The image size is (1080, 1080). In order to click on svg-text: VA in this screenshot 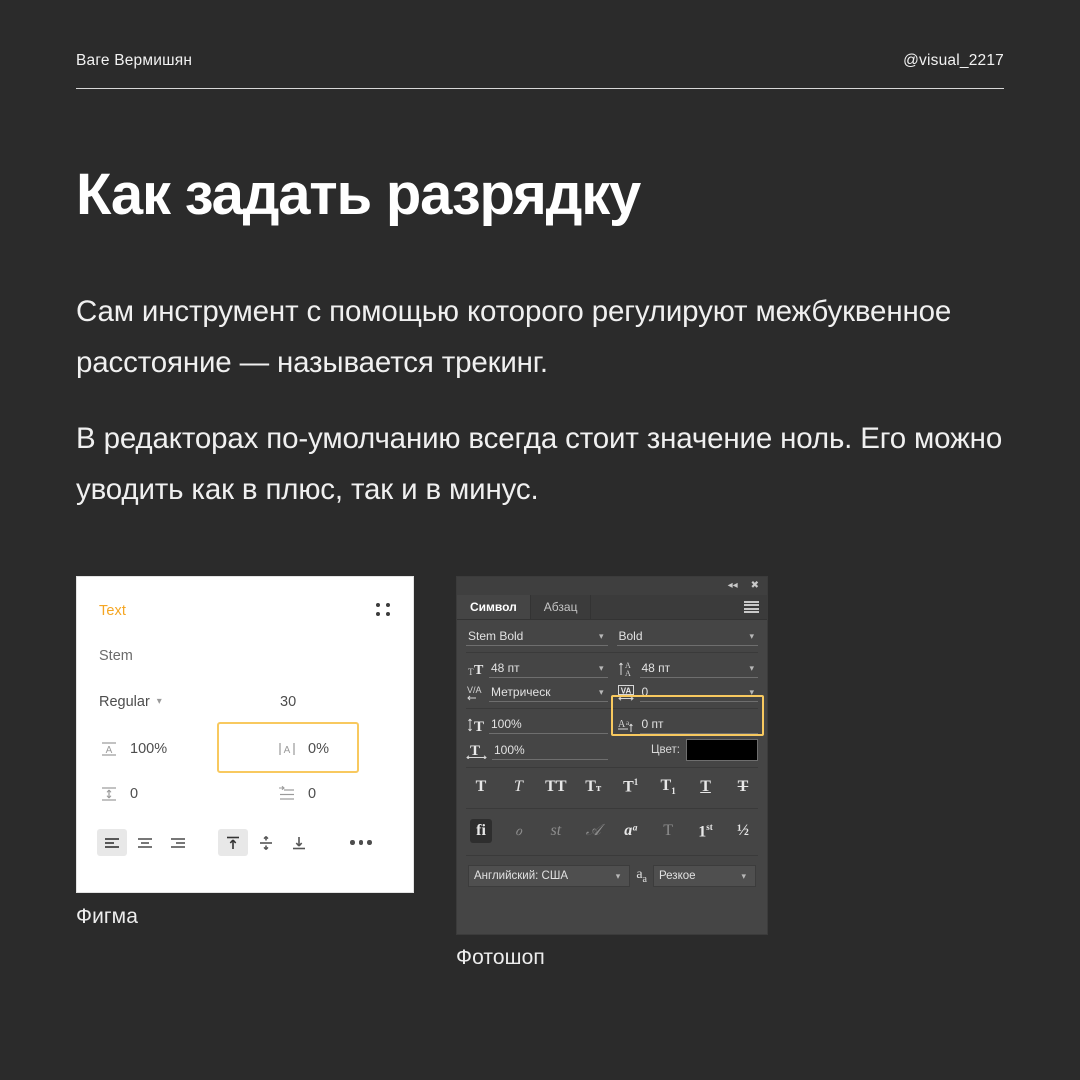, I will do `click(625, 691)`.